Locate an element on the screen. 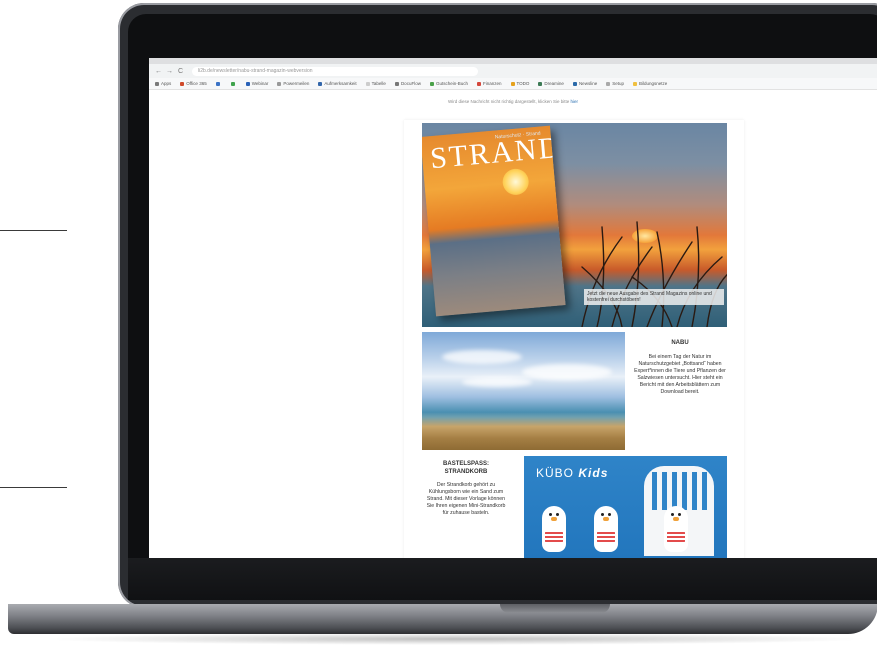  back-button: ← is located at coordinates (158, 71).